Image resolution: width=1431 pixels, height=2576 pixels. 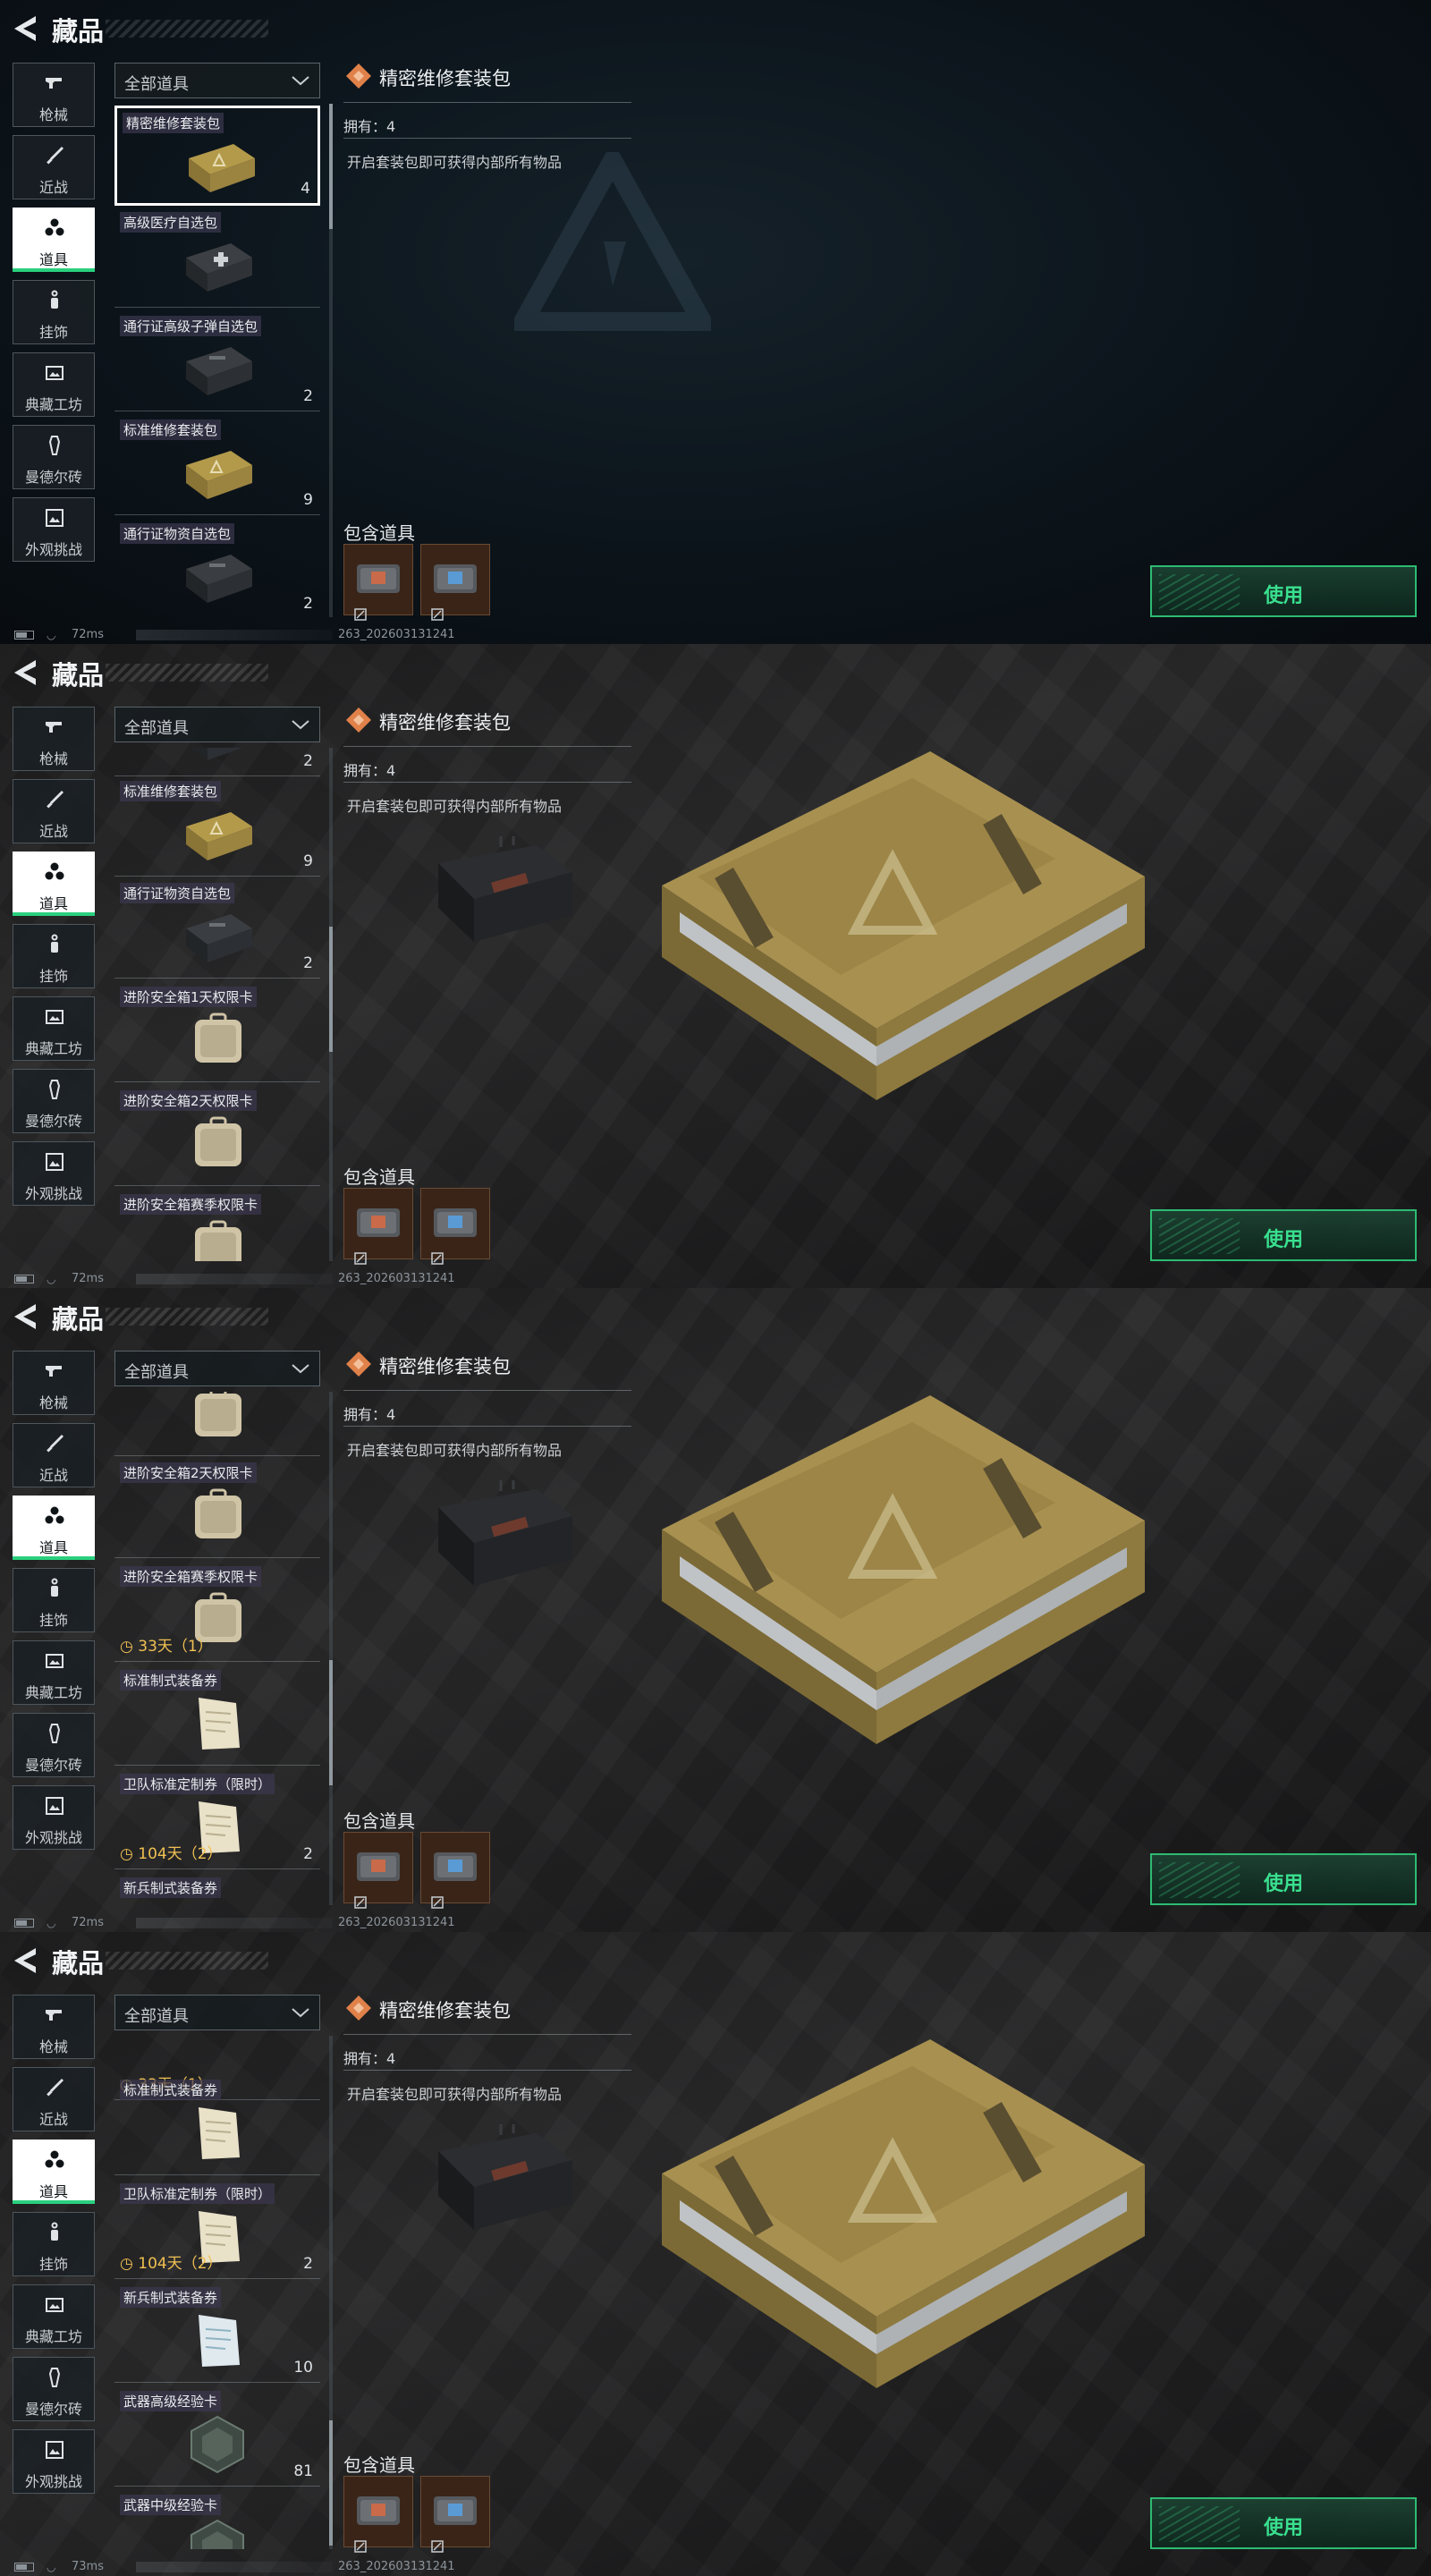 I want to click on list-item: 精密维修套装包 4, so click(x=217, y=156).